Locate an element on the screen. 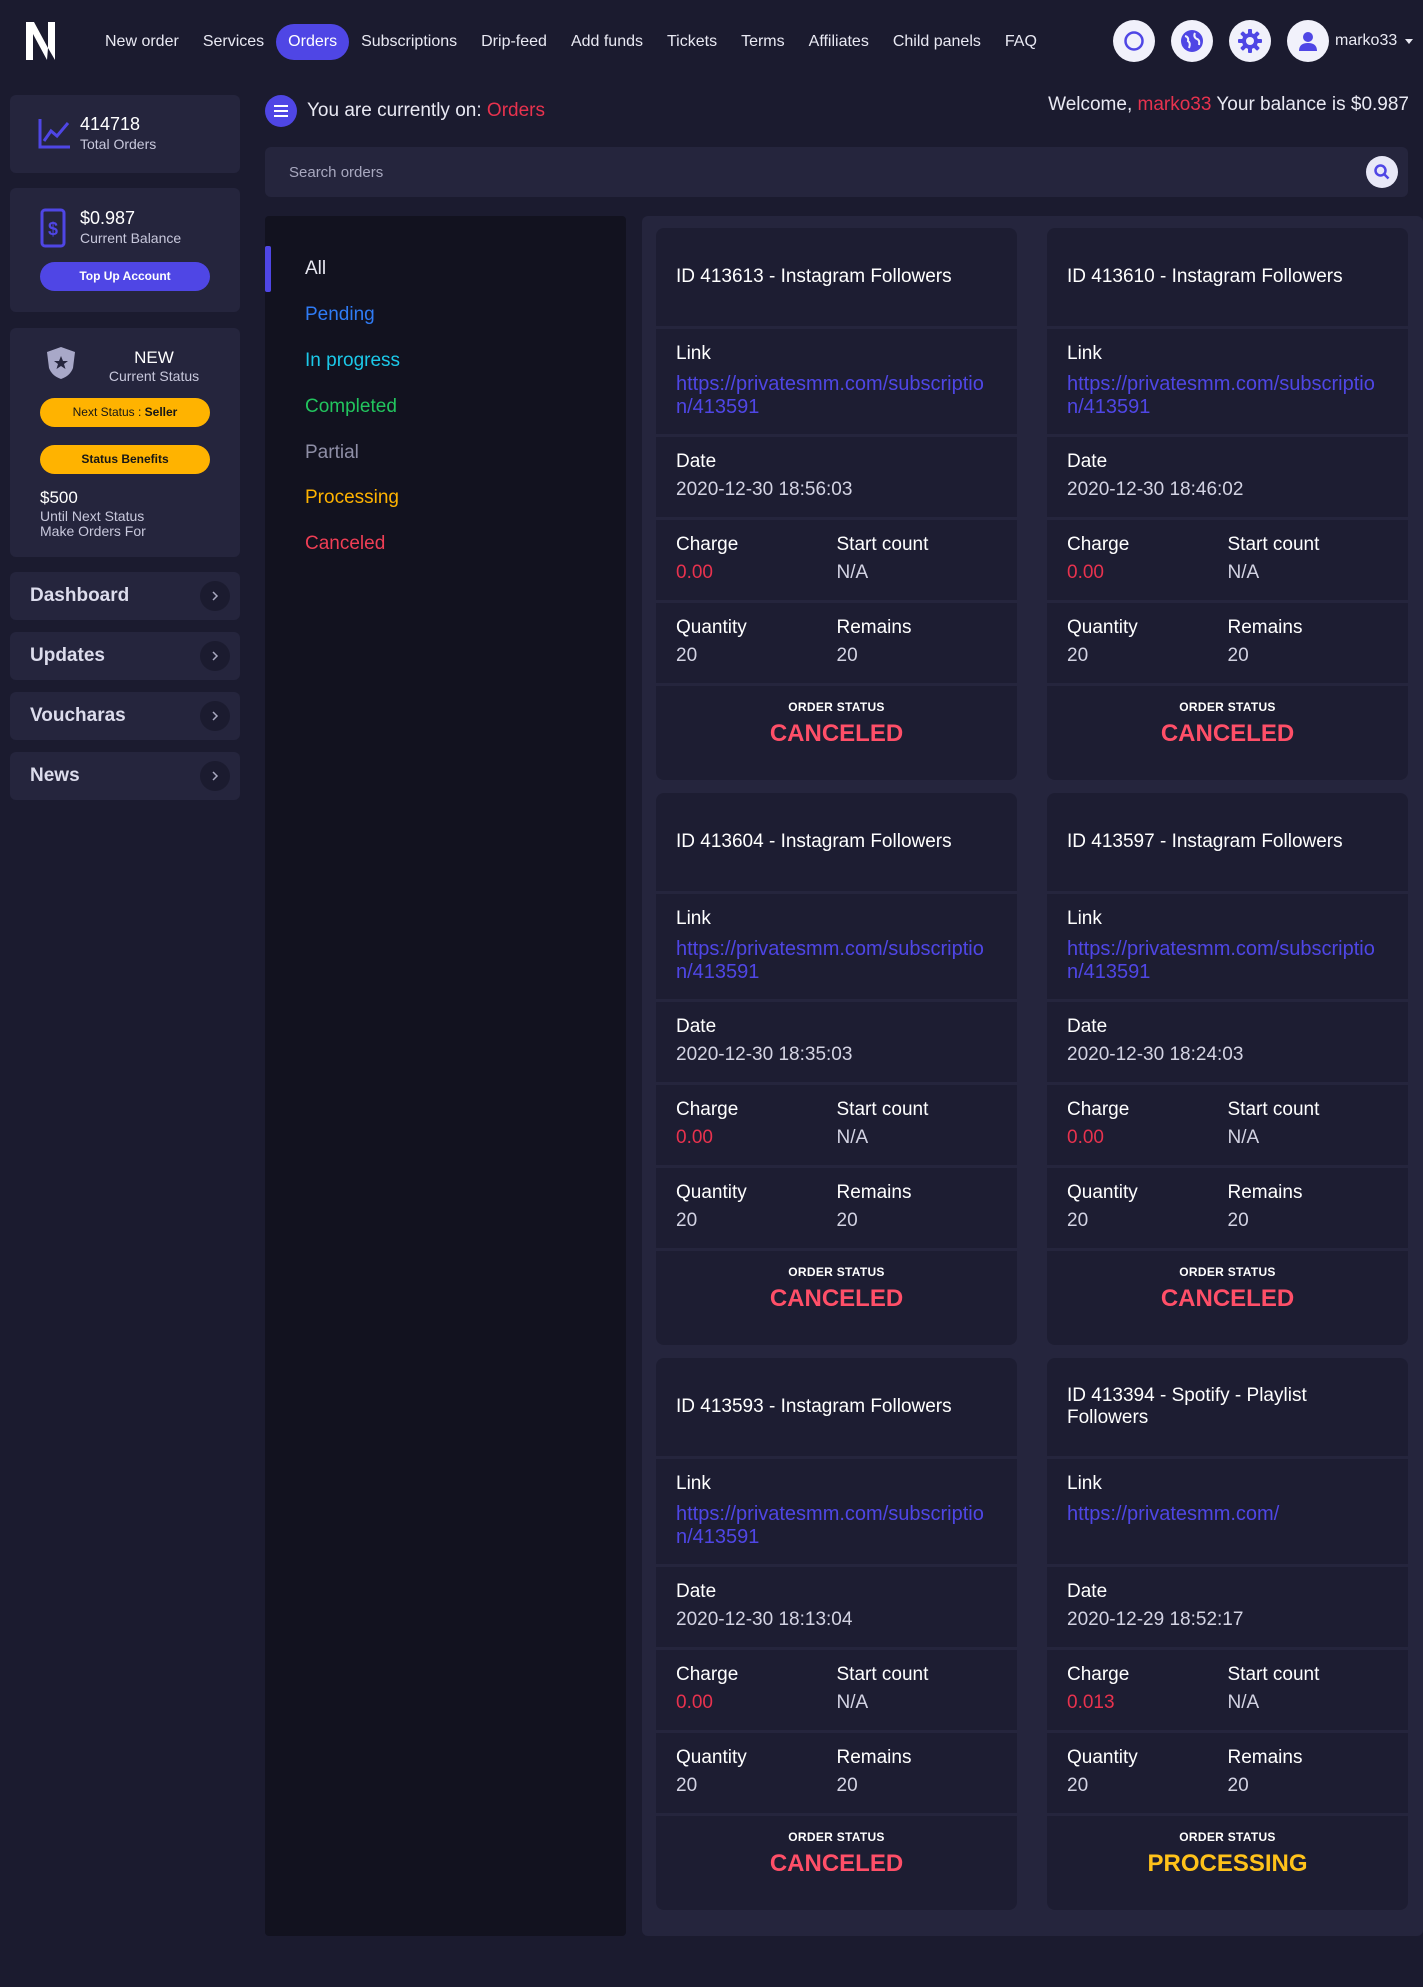  search-button is located at coordinates (1382, 172).